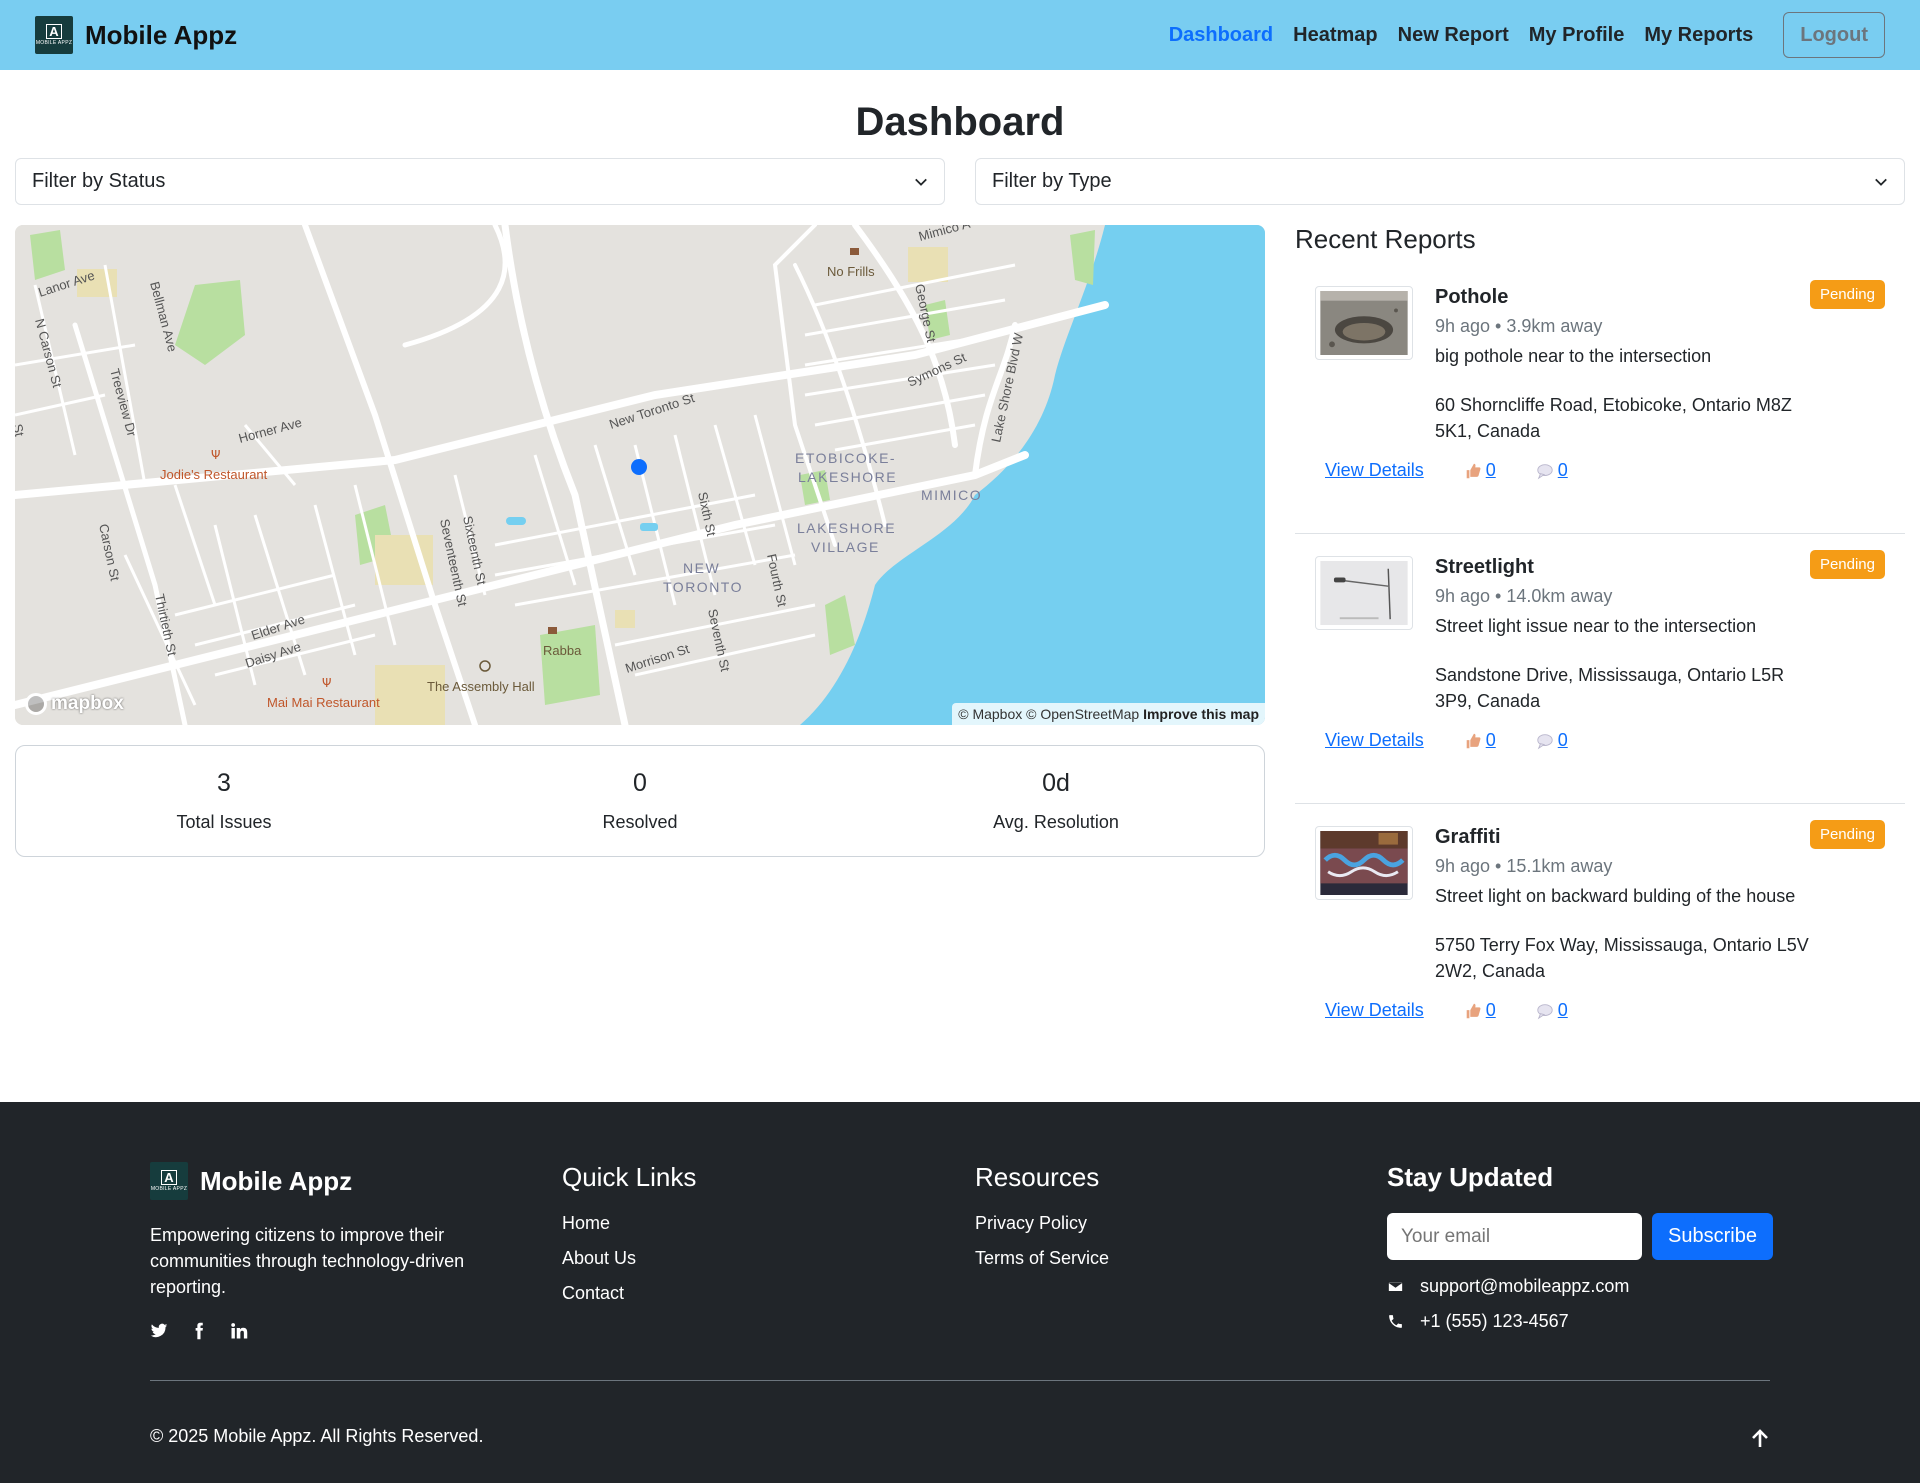  Describe the element at coordinates (640, 783) in the screenshot. I see `stat-value: 0` at that location.